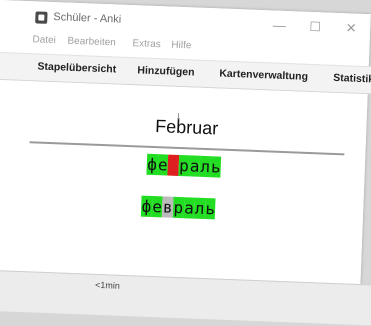 Image resolution: width=371 pixels, height=326 pixels. What do you see at coordinates (146, 206) in the screenshot?
I see `correct-char: ф` at bounding box center [146, 206].